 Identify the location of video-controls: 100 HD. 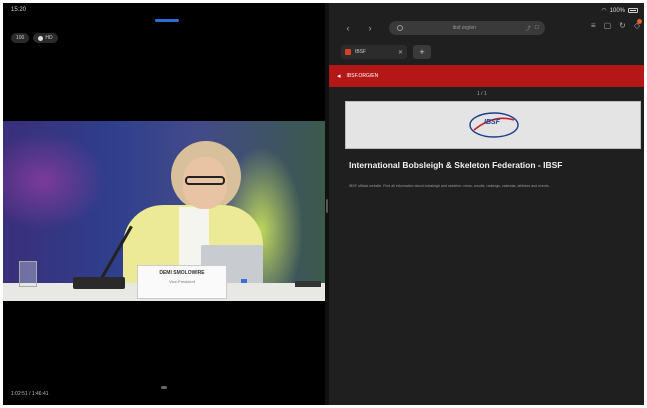
(34, 38).